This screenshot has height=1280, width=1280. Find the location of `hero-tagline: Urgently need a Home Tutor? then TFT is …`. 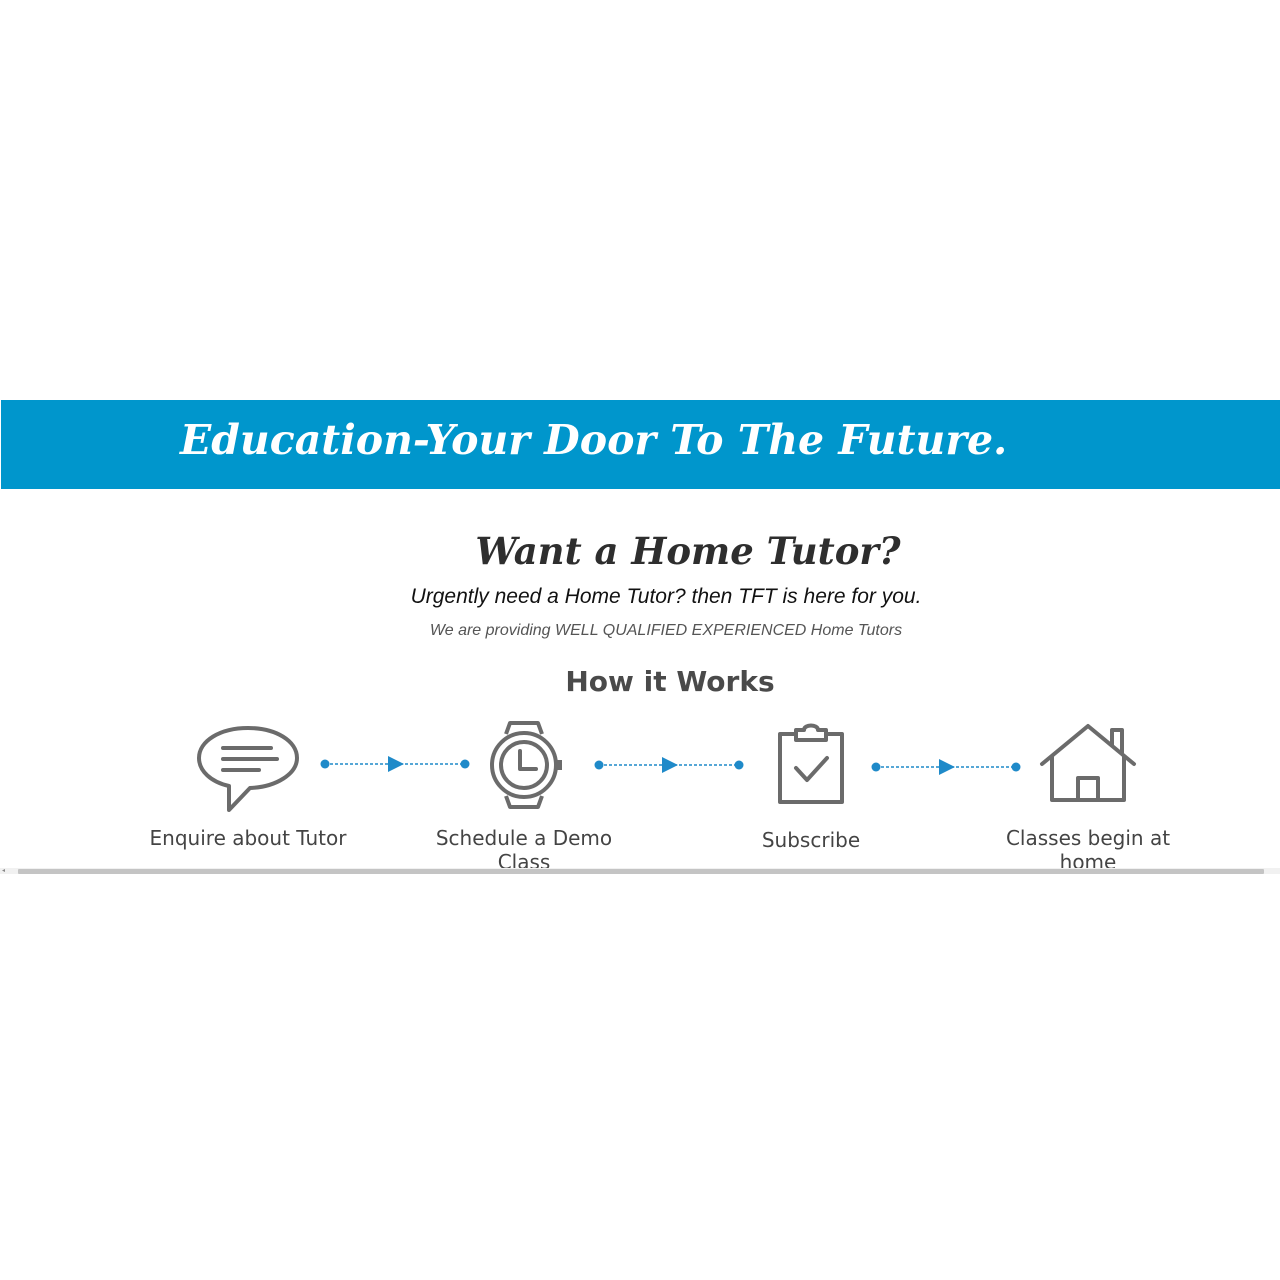

hero-tagline: Urgently need a Home Tutor? then TFT is … is located at coordinates (666, 596).